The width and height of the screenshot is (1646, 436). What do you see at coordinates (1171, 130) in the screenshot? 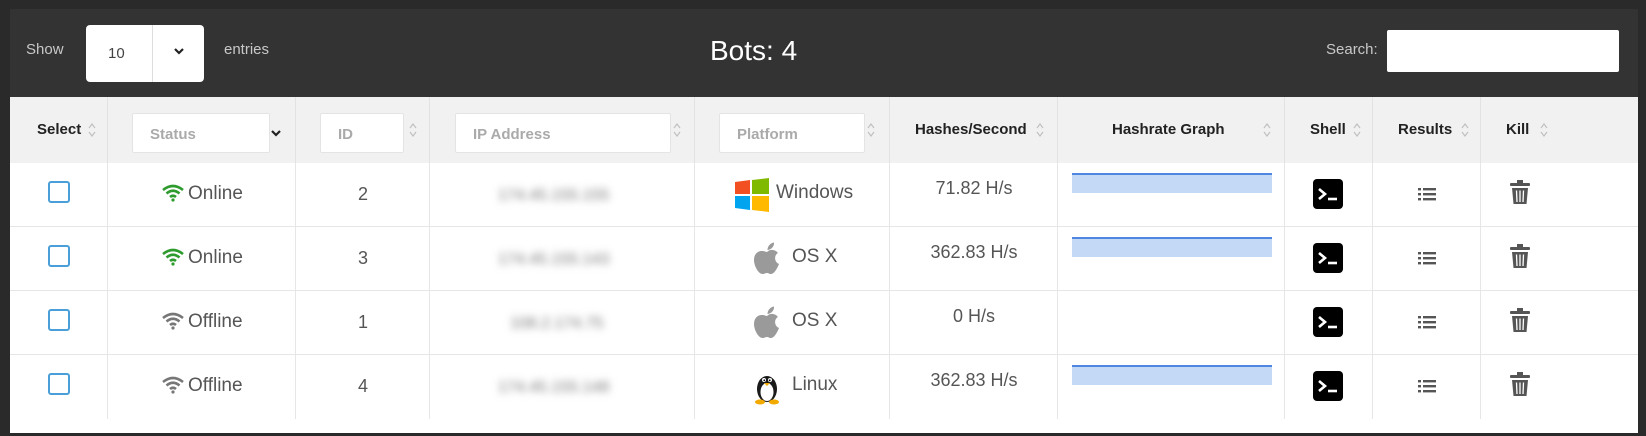
I see `column-header-graph: Hashrate Graph` at bounding box center [1171, 130].